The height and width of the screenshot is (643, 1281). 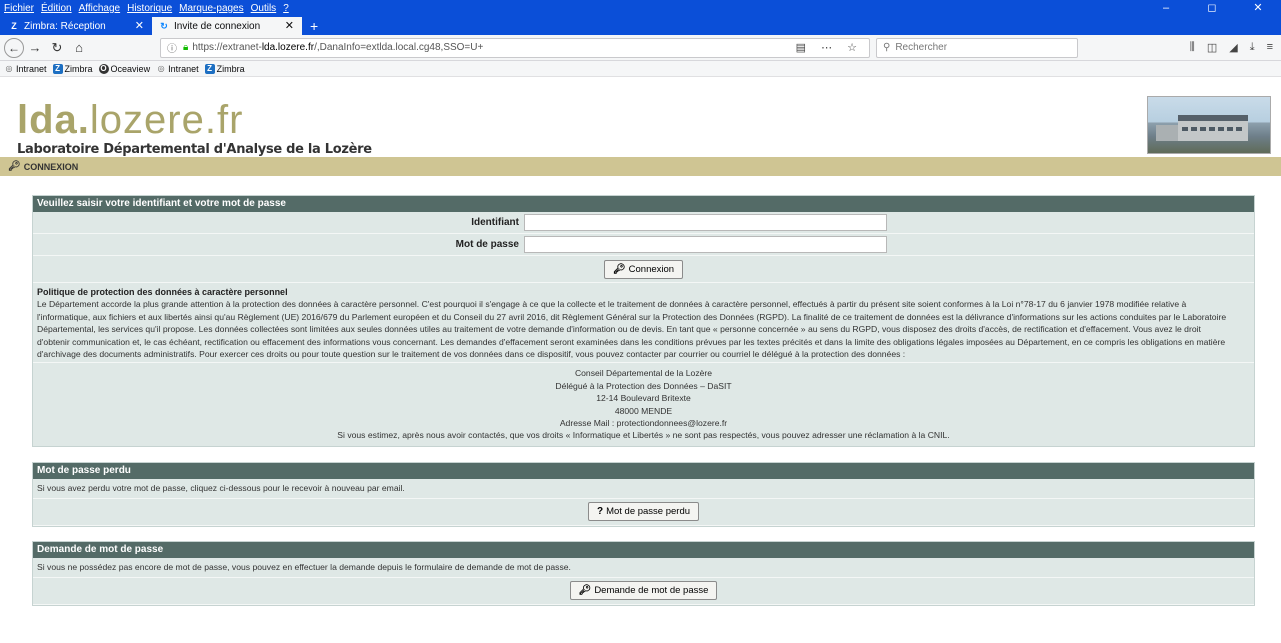 I want to click on tab-zimbra: Z Zimbra: Réception ✕, so click(x=77, y=26).